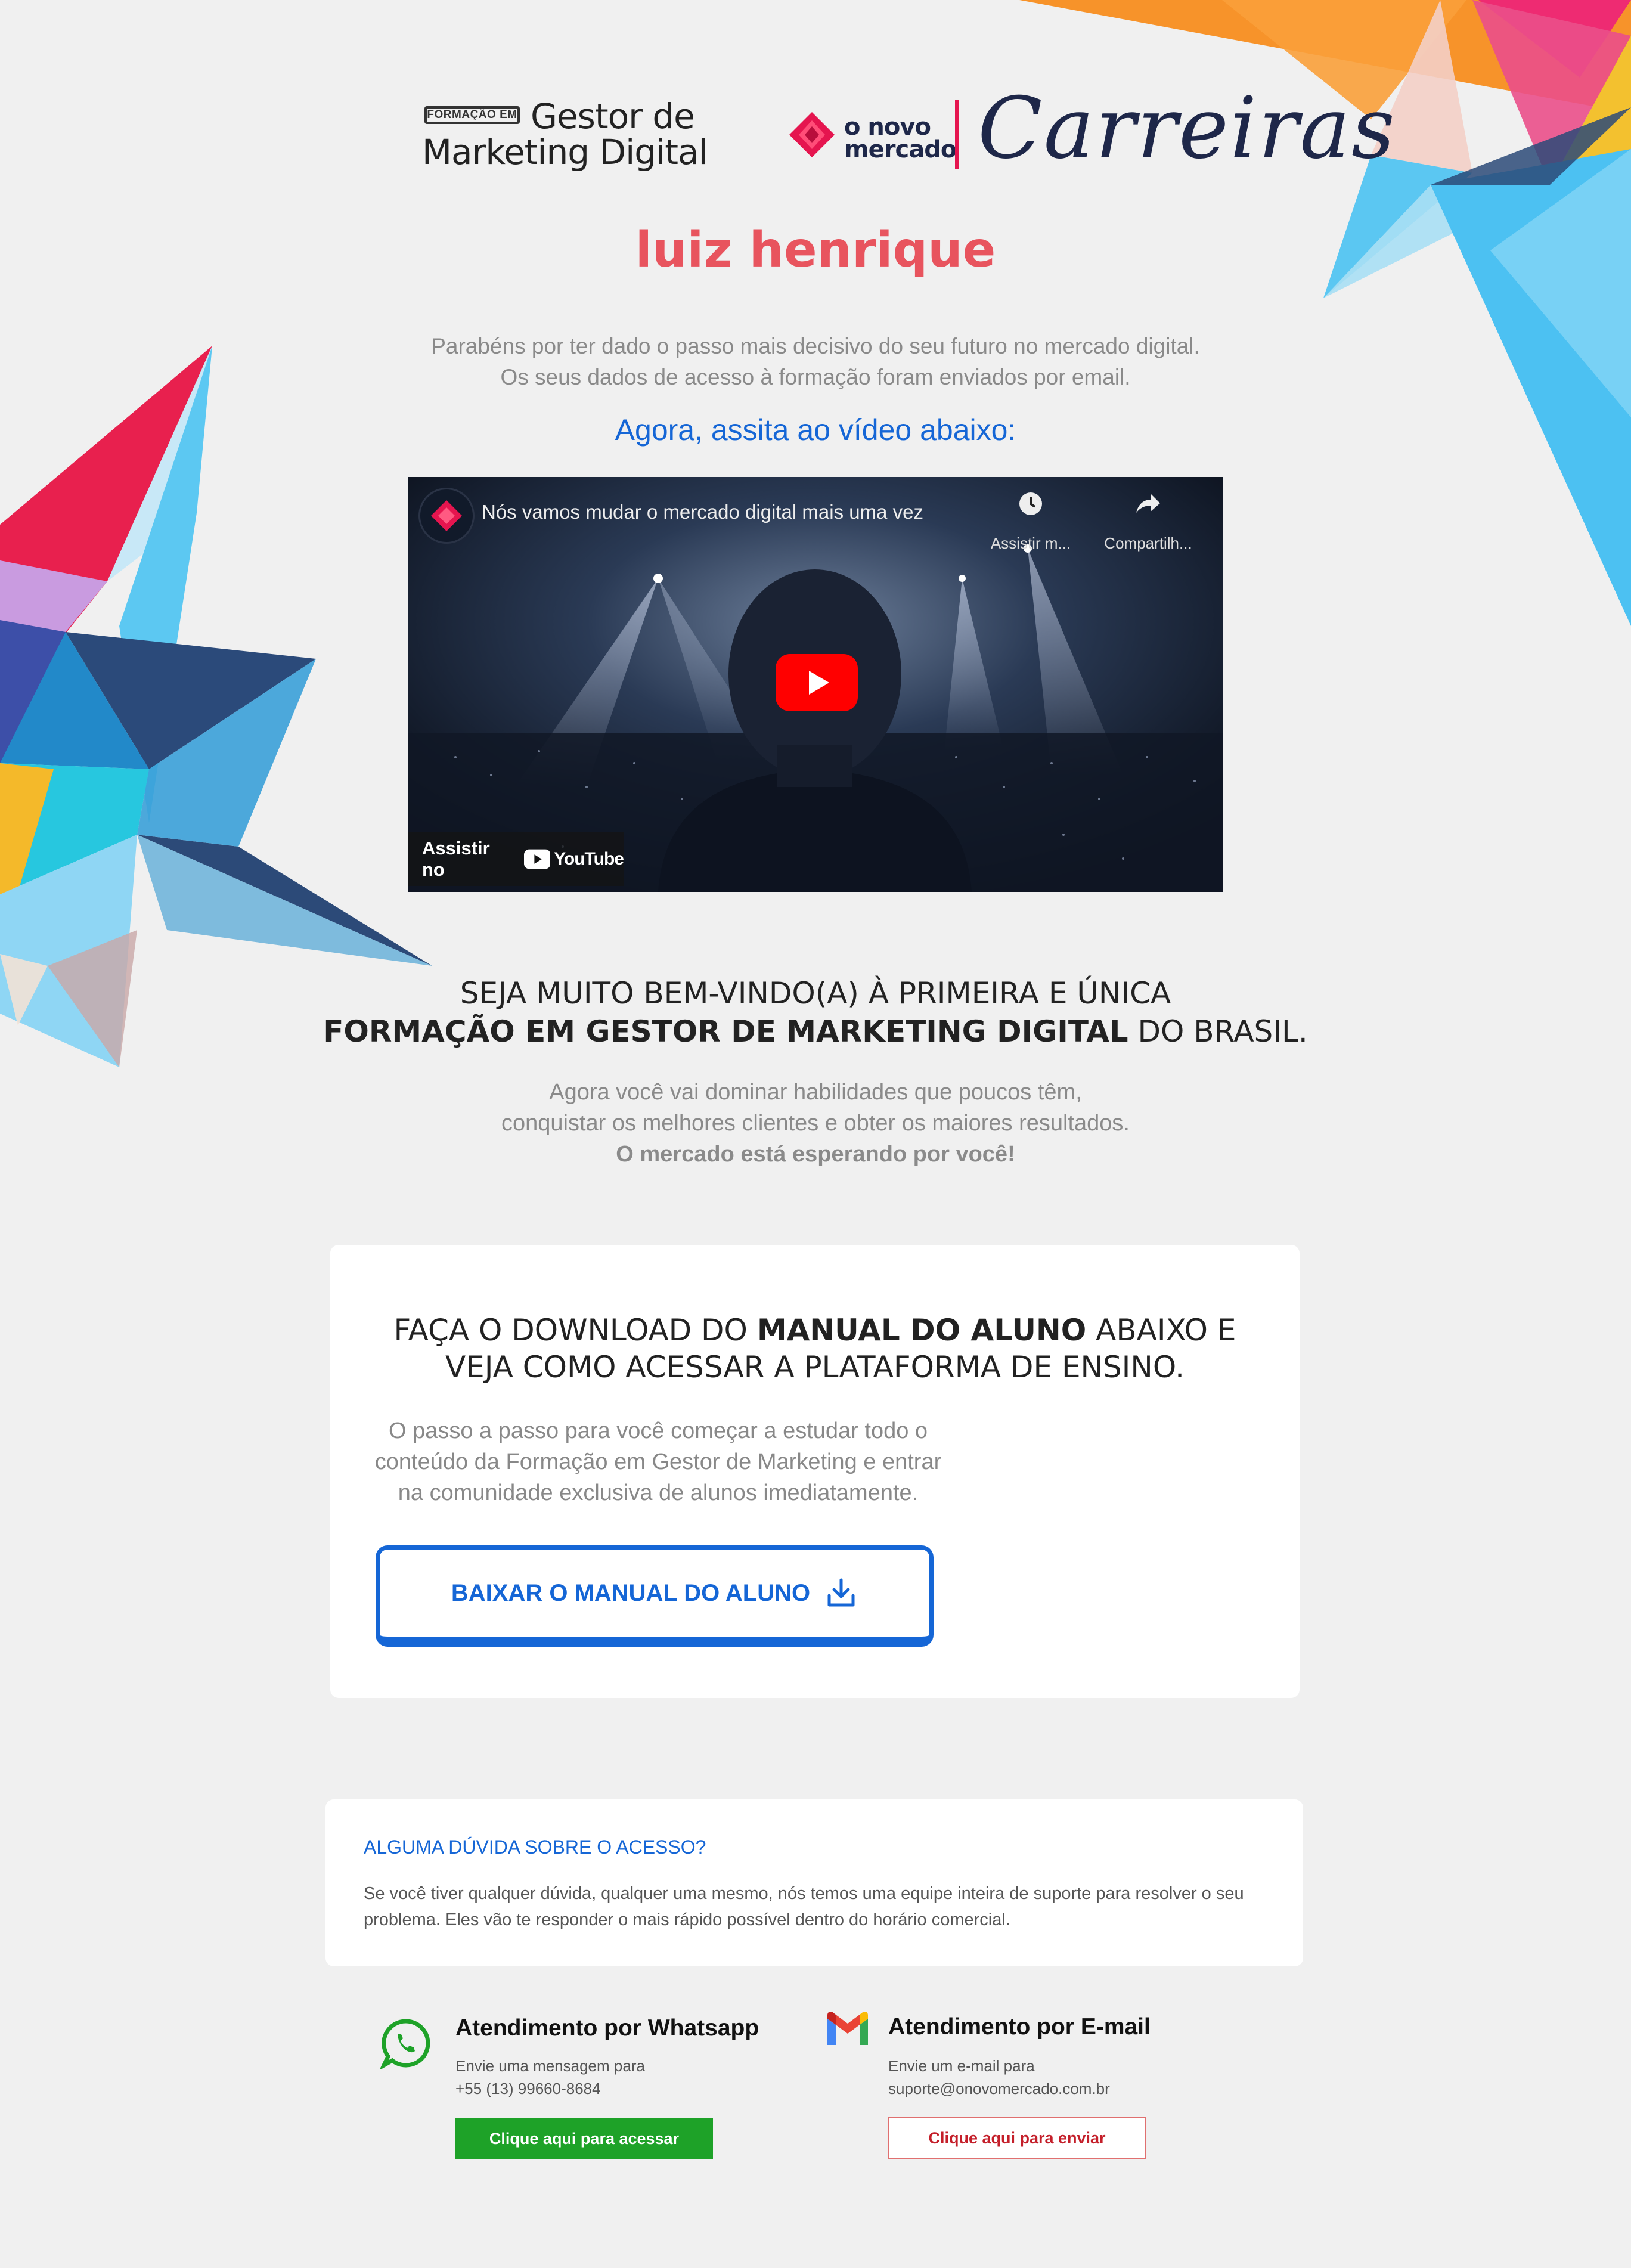 Image resolution: width=1631 pixels, height=2268 pixels. What do you see at coordinates (516, 859) in the screenshot?
I see `watch-on-youtube-link: Assistir no YouTube` at bounding box center [516, 859].